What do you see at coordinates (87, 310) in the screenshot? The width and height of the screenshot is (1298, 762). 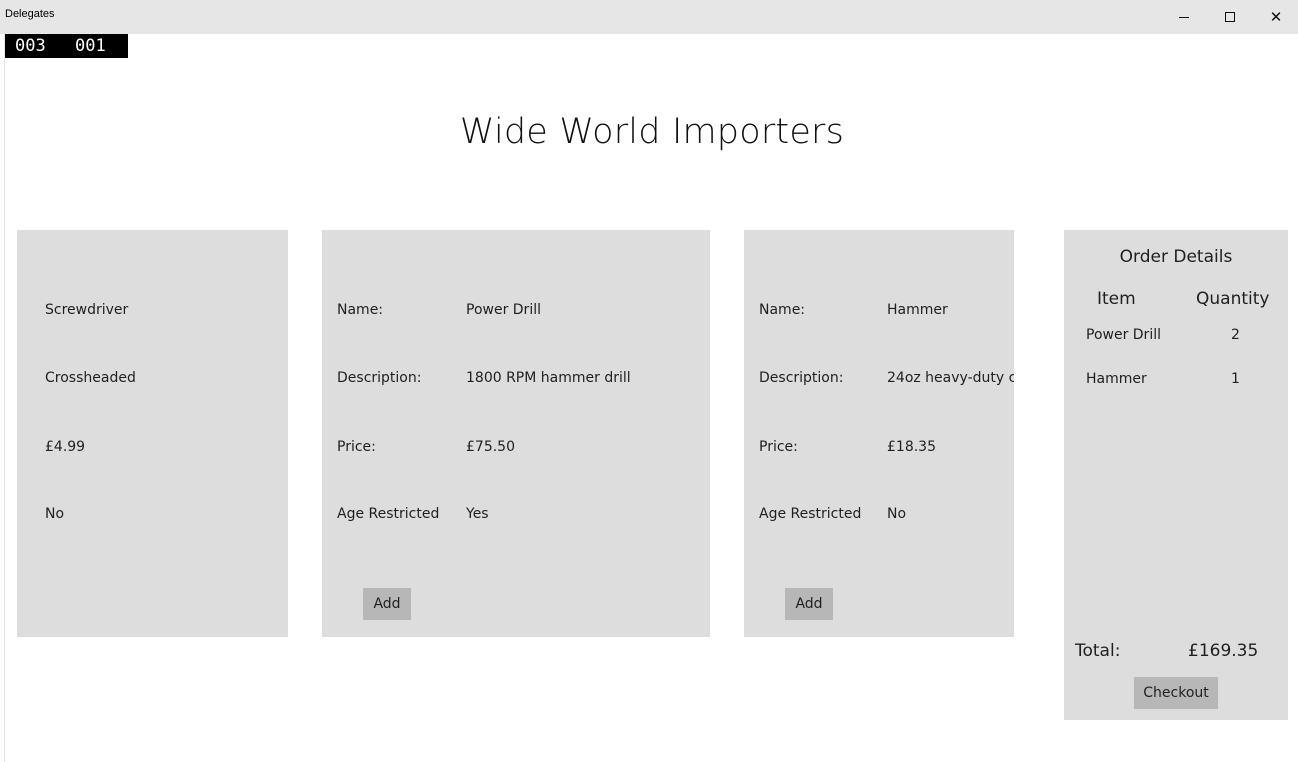 I see `product-name: Screwdriver` at bounding box center [87, 310].